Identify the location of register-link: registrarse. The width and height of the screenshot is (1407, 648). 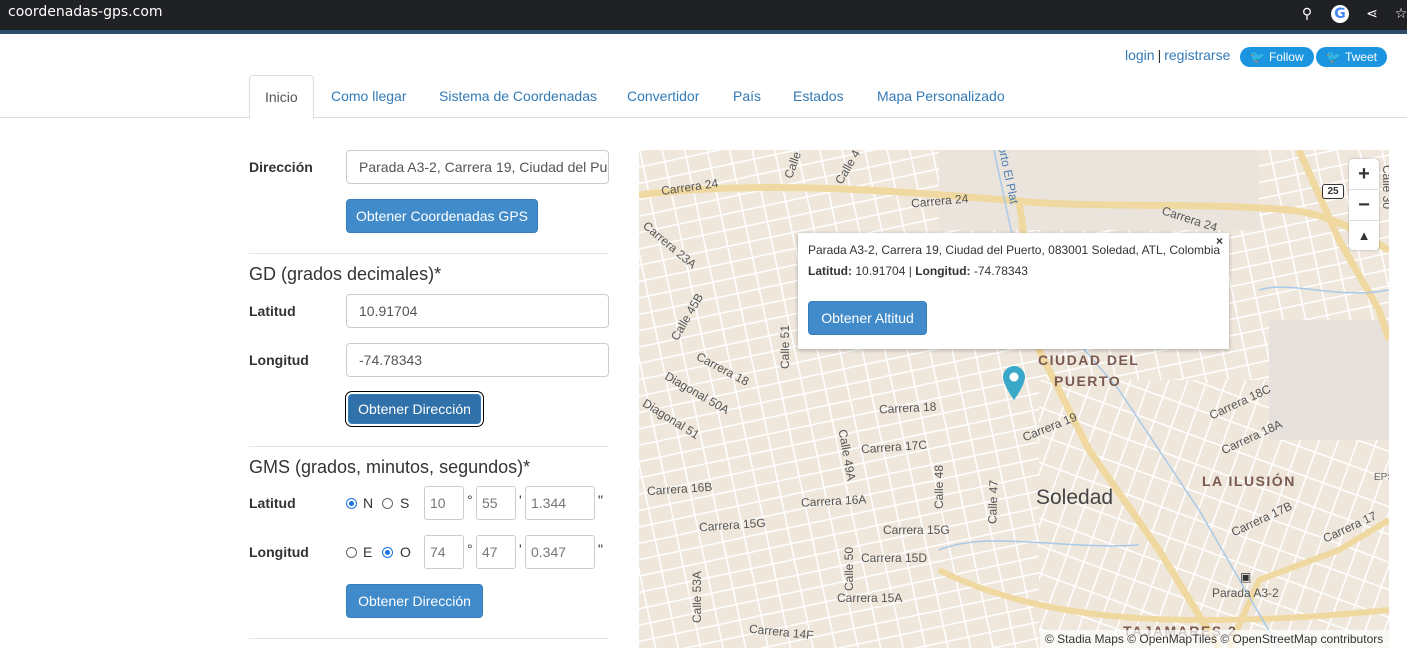
(1197, 55).